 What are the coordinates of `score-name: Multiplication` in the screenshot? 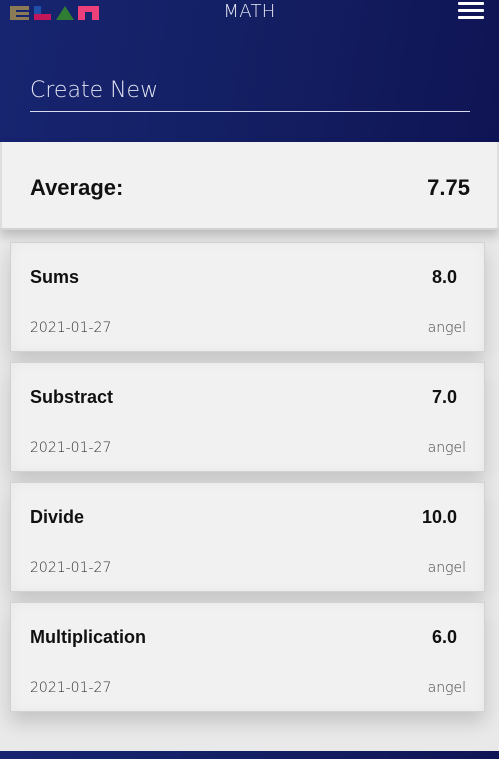 It's located at (88, 637).